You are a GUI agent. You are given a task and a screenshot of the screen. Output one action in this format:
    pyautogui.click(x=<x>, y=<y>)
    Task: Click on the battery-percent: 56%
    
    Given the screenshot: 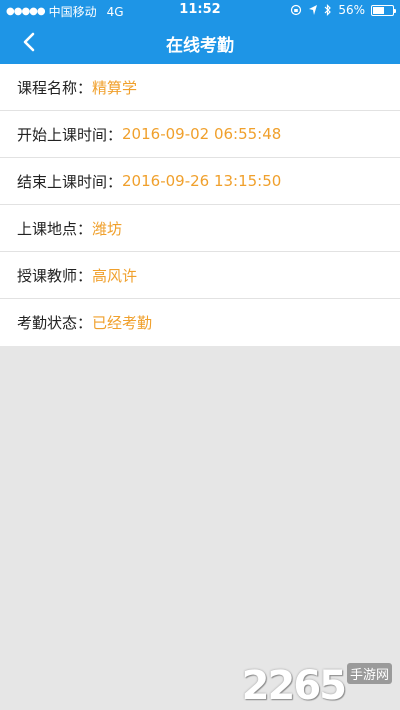 What is the action you would take?
    pyautogui.click(x=351, y=10)
    